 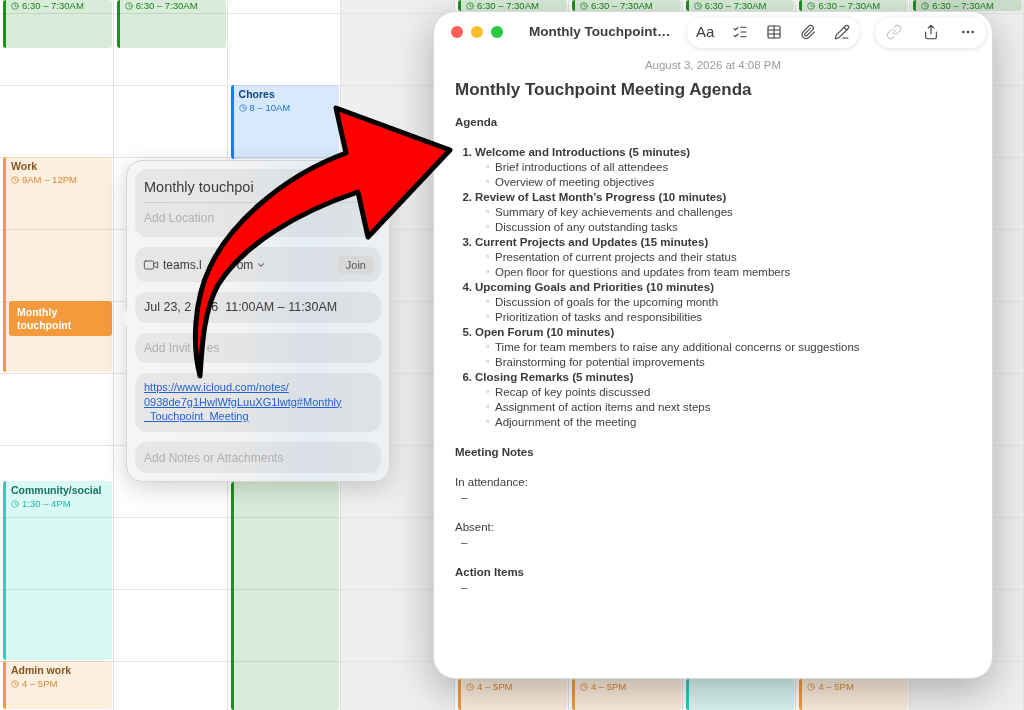 What do you see at coordinates (740, 32) in the screenshot?
I see `checklist-icon` at bounding box center [740, 32].